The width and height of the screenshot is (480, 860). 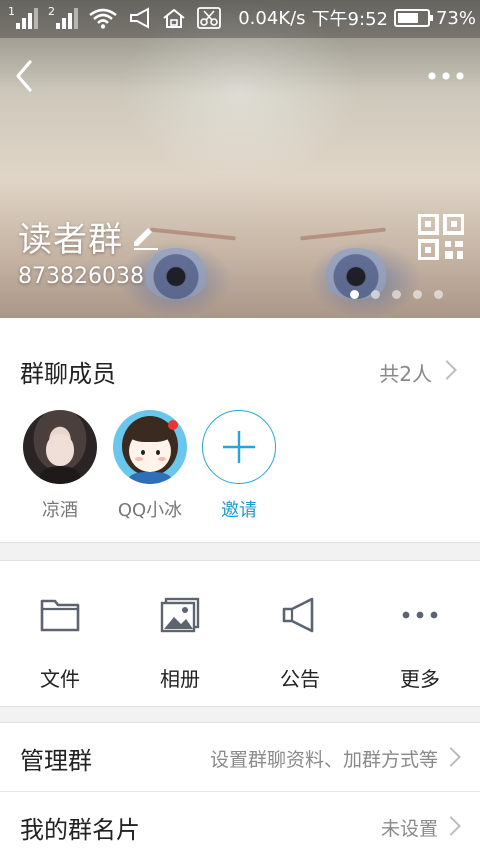 I want to click on group-name: 读者群, so click(x=70, y=240).